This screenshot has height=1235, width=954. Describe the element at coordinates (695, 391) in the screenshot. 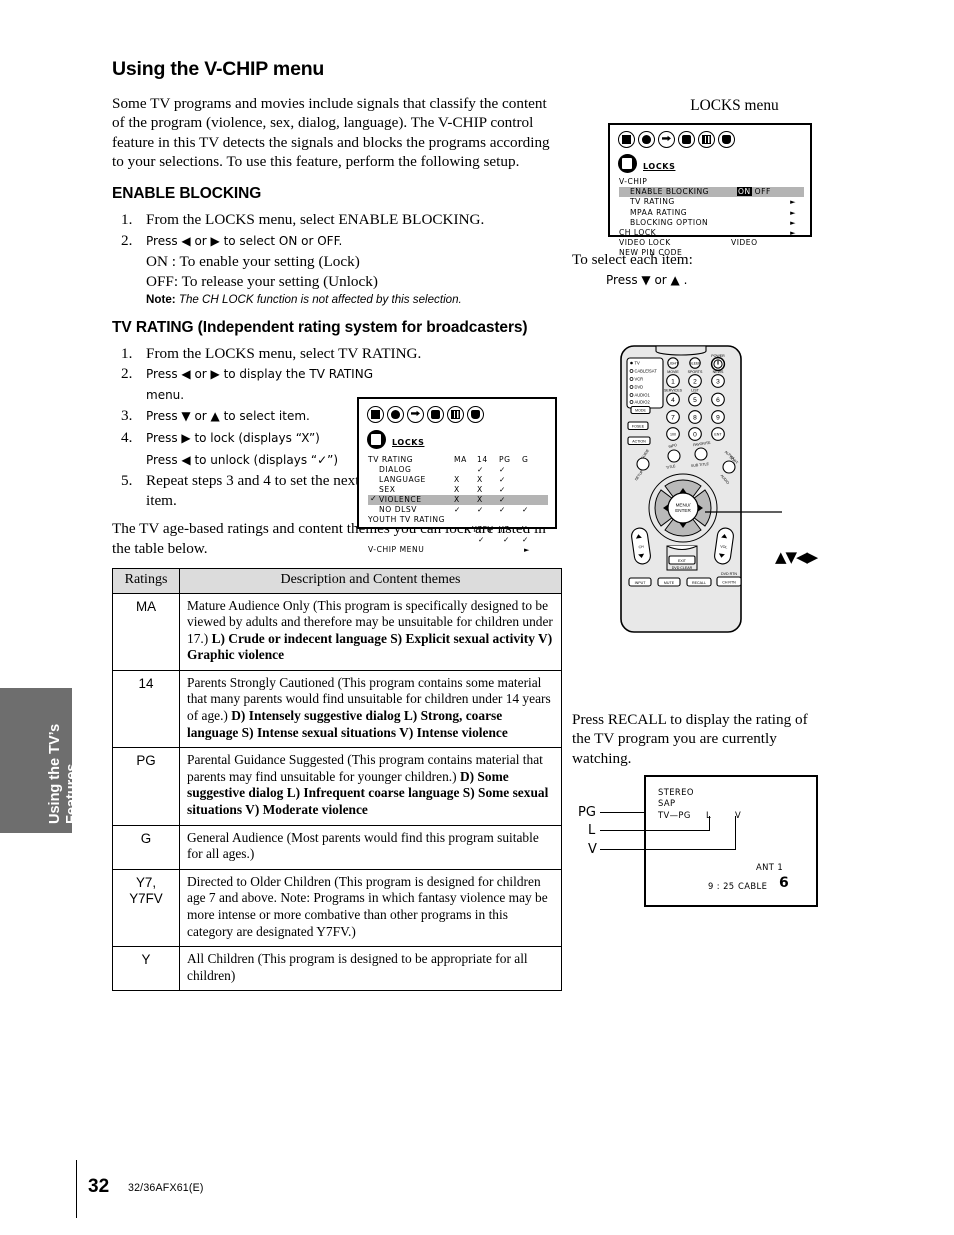

I see `svg-text: LIST` at that location.